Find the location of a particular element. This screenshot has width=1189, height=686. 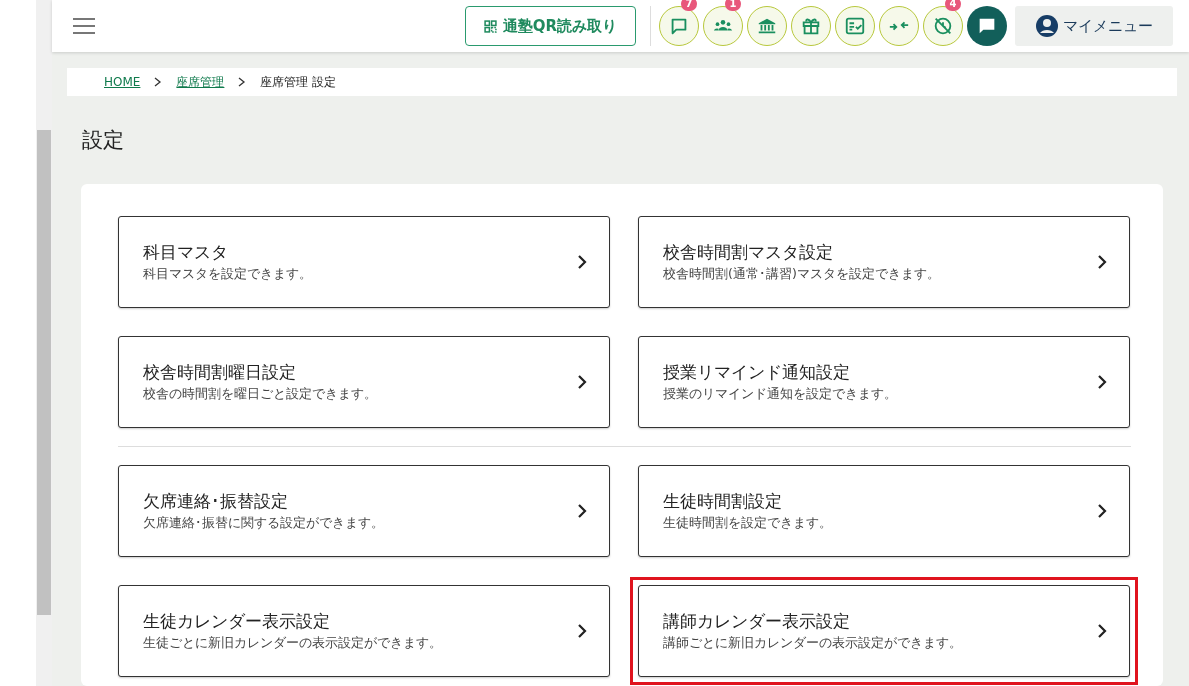

count-badge: 1 is located at coordinates (733, 5).